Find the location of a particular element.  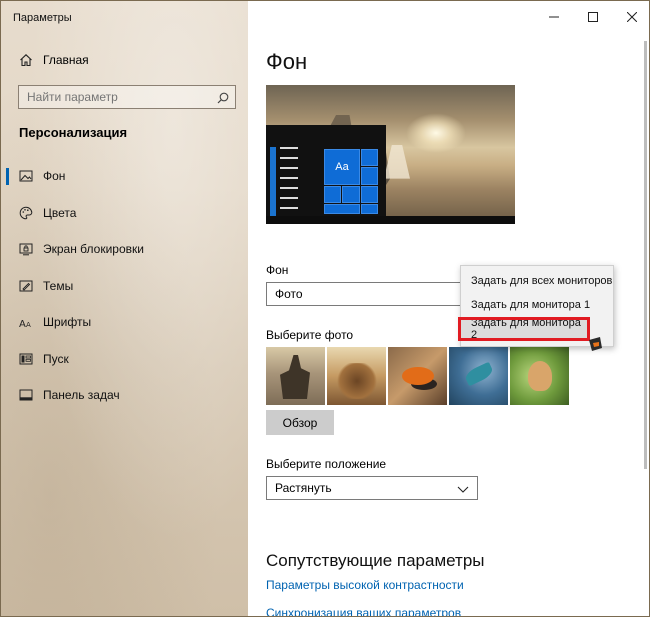

minimize-button is located at coordinates (553, 17).